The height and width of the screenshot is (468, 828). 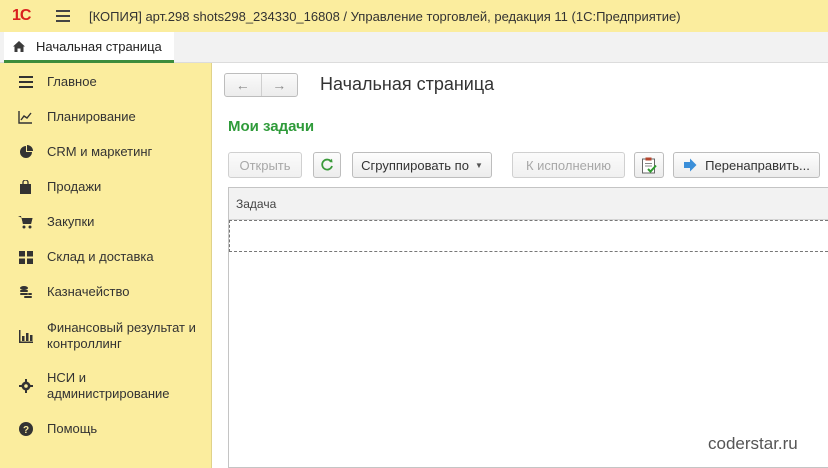 I want to click on sidebar-item-main: Главное, so click(x=106, y=82).